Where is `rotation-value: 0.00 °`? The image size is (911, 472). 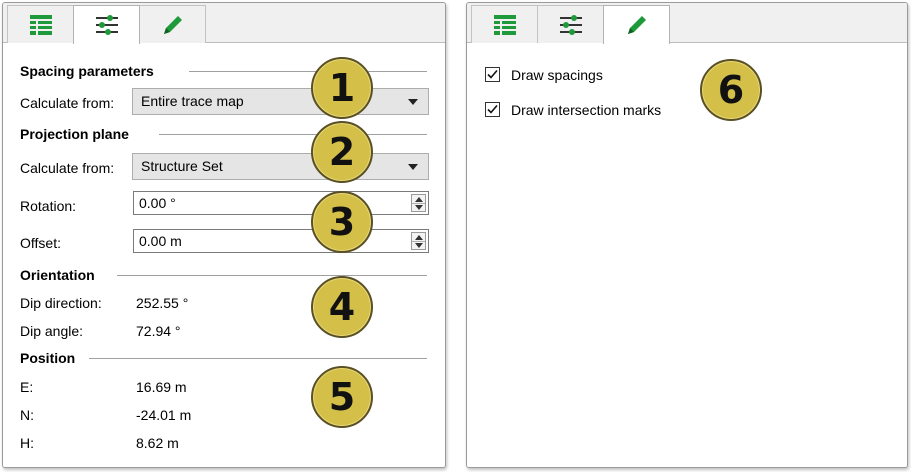 rotation-value: 0.00 ° is located at coordinates (157, 203).